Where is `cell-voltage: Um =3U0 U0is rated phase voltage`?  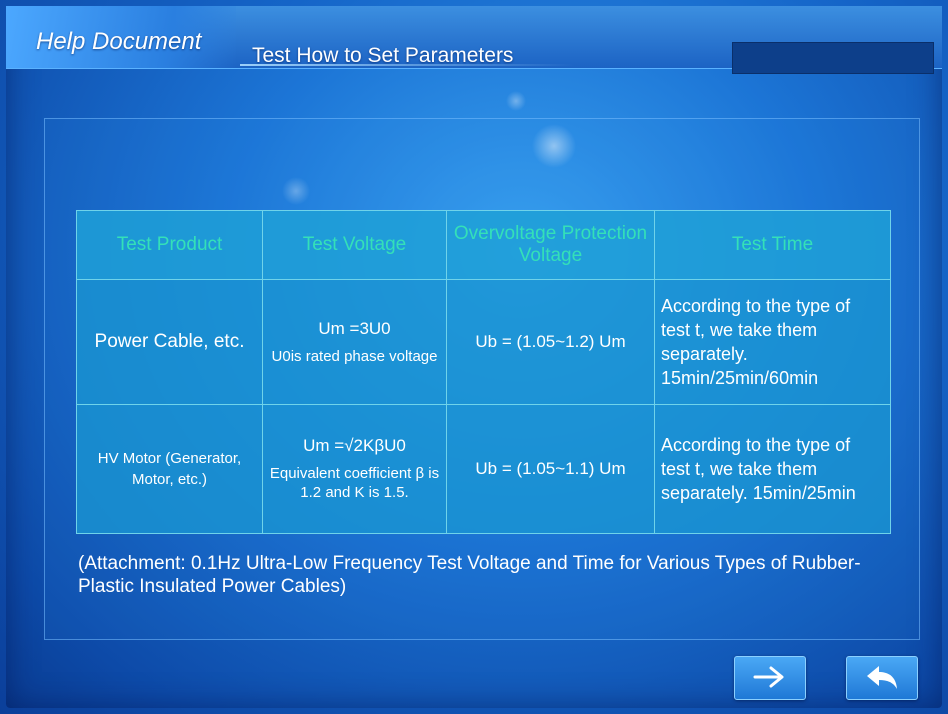
cell-voltage: Um =3U0 U0is rated phase voltage is located at coordinates (354, 342).